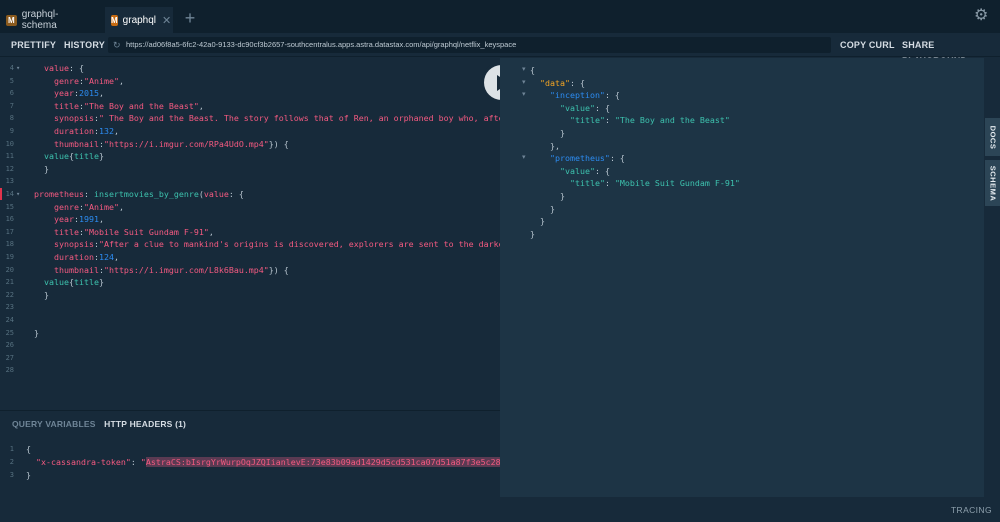  Describe the element at coordinates (9, 307) in the screenshot. I see `line-number: 23` at that location.